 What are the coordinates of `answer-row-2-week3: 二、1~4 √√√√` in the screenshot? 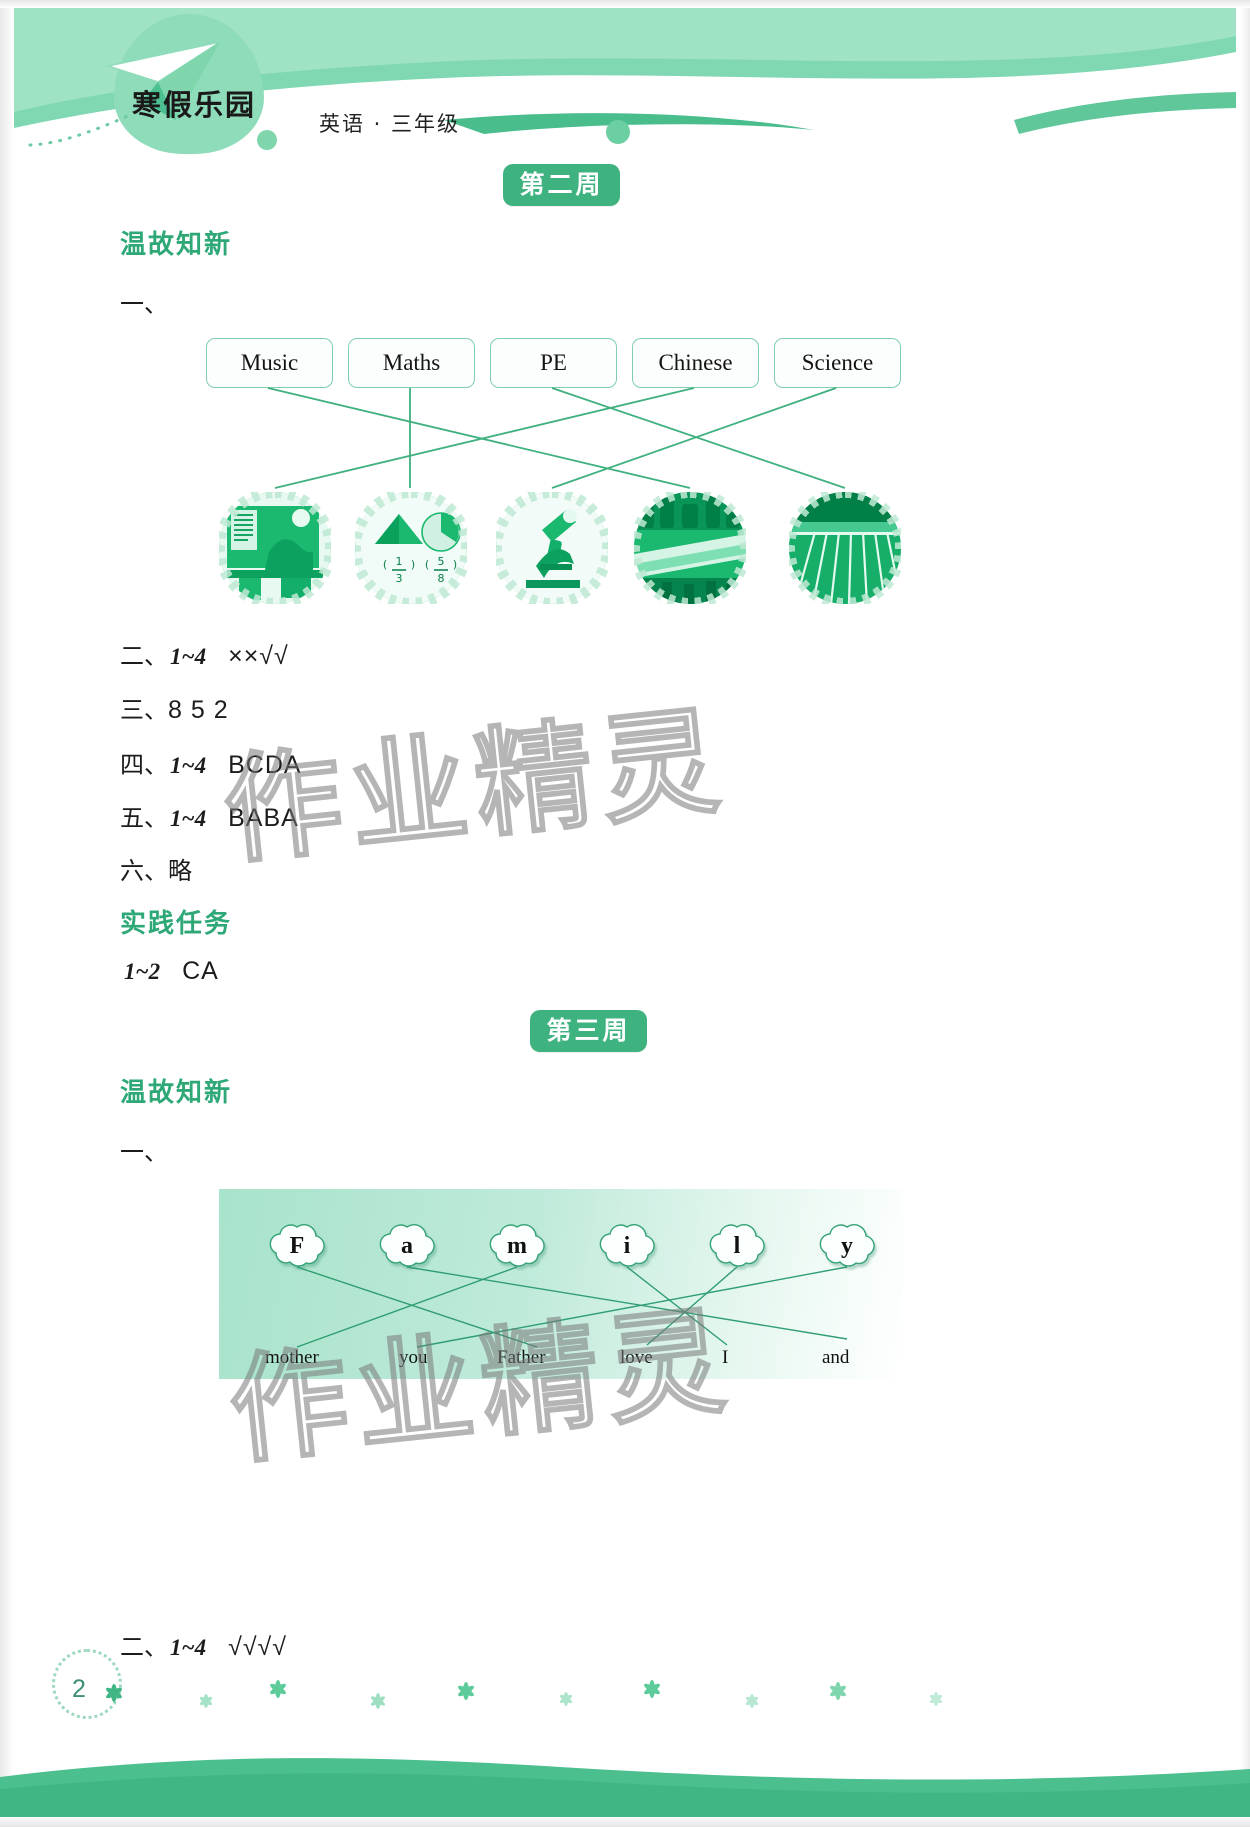 It's located at (203, 1644).